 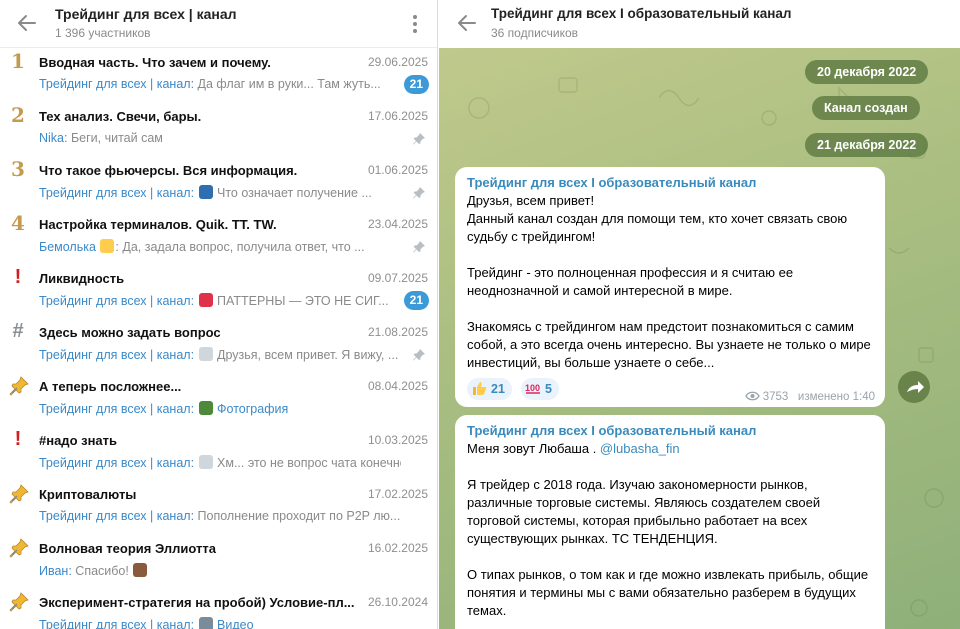 I want to click on topic-name: Волновая теория Эллиотта, so click(x=127, y=548).